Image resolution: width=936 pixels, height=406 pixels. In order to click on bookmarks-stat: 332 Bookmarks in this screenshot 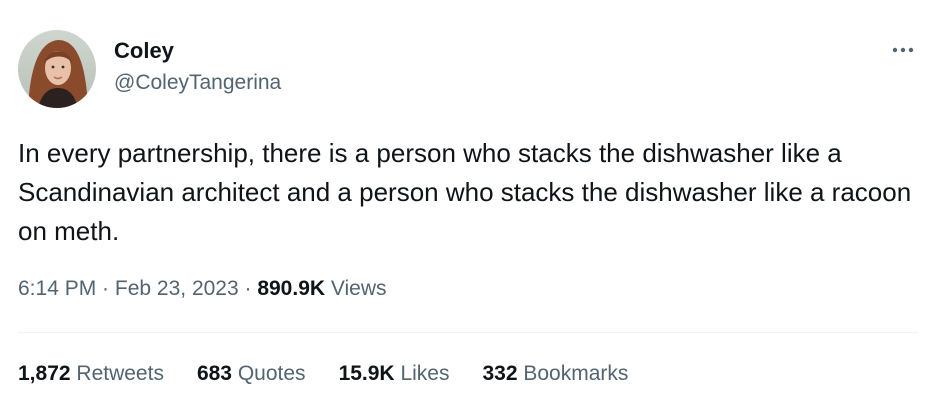, I will do `click(555, 374)`.